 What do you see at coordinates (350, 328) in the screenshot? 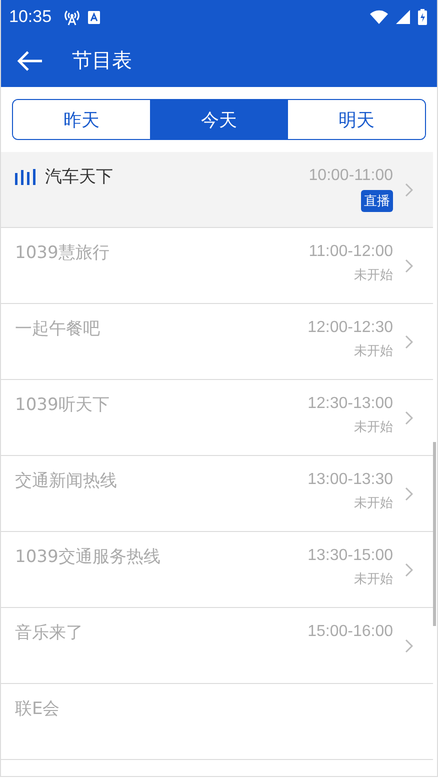
I see `program-time: 12:00-12:30` at bounding box center [350, 328].